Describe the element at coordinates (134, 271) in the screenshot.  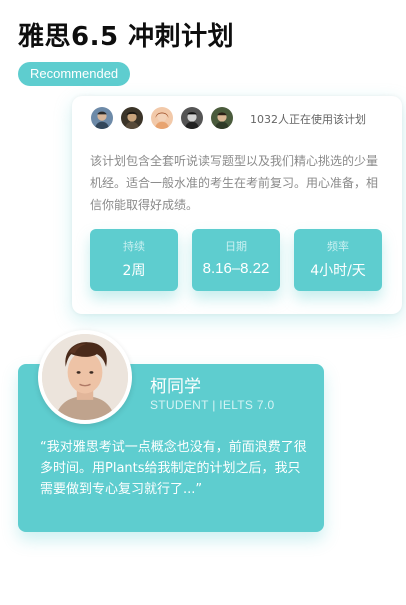
I see `stat-value: 2周` at that location.